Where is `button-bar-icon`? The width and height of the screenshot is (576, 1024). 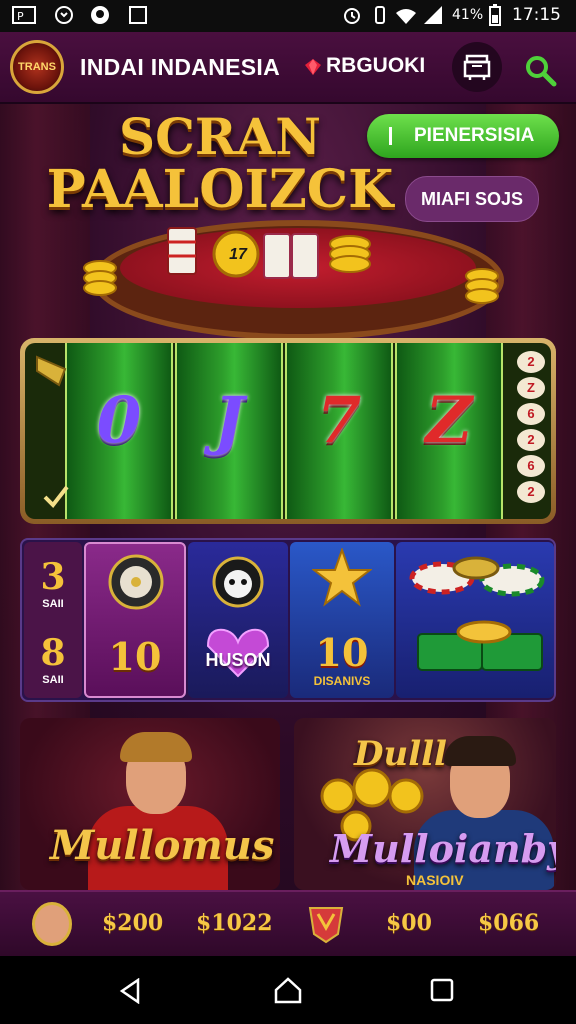
button-bar-icon is located at coordinates (390, 136).